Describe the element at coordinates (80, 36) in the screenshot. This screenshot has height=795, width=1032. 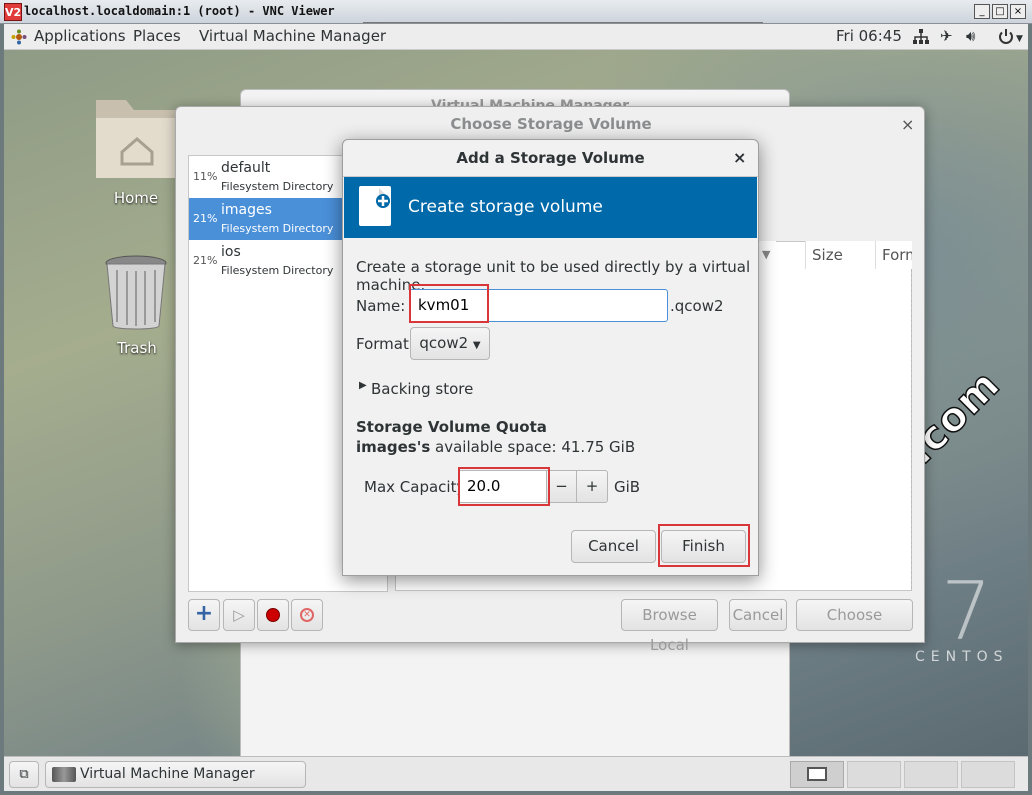
I see `applications-menu: Applications` at that location.